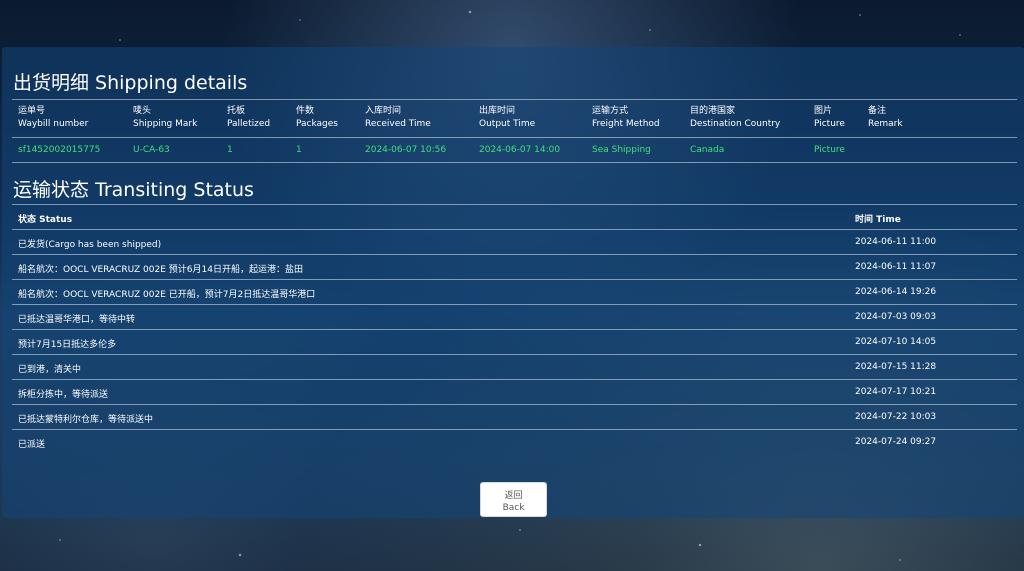  Describe the element at coordinates (50, 370) in the screenshot. I see `status-text: 已到港，清关中` at that location.